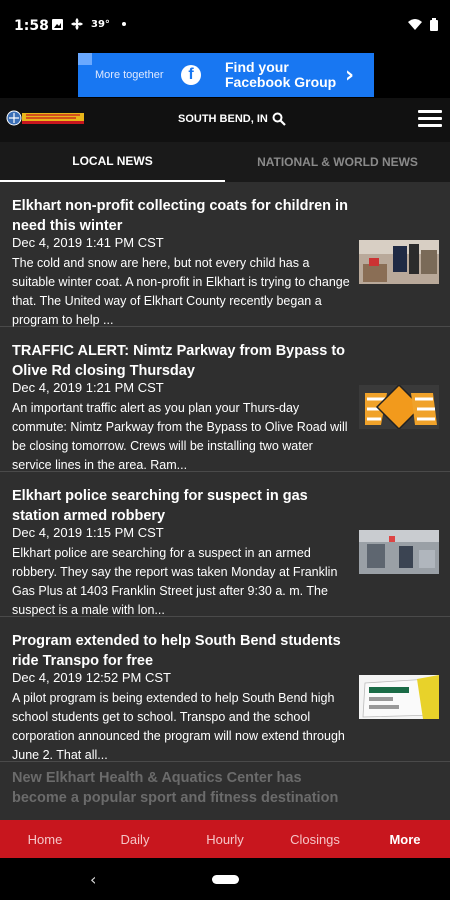 This screenshot has width=450, height=900. What do you see at coordinates (315, 839) in the screenshot?
I see `nav-closings: Closings` at bounding box center [315, 839].